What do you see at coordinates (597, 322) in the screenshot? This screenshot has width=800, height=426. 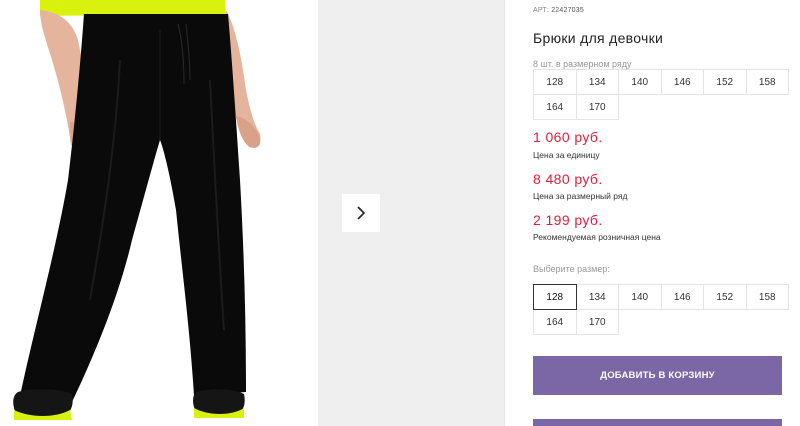 I see `size-option: 170` at bounding box center [597, 322].